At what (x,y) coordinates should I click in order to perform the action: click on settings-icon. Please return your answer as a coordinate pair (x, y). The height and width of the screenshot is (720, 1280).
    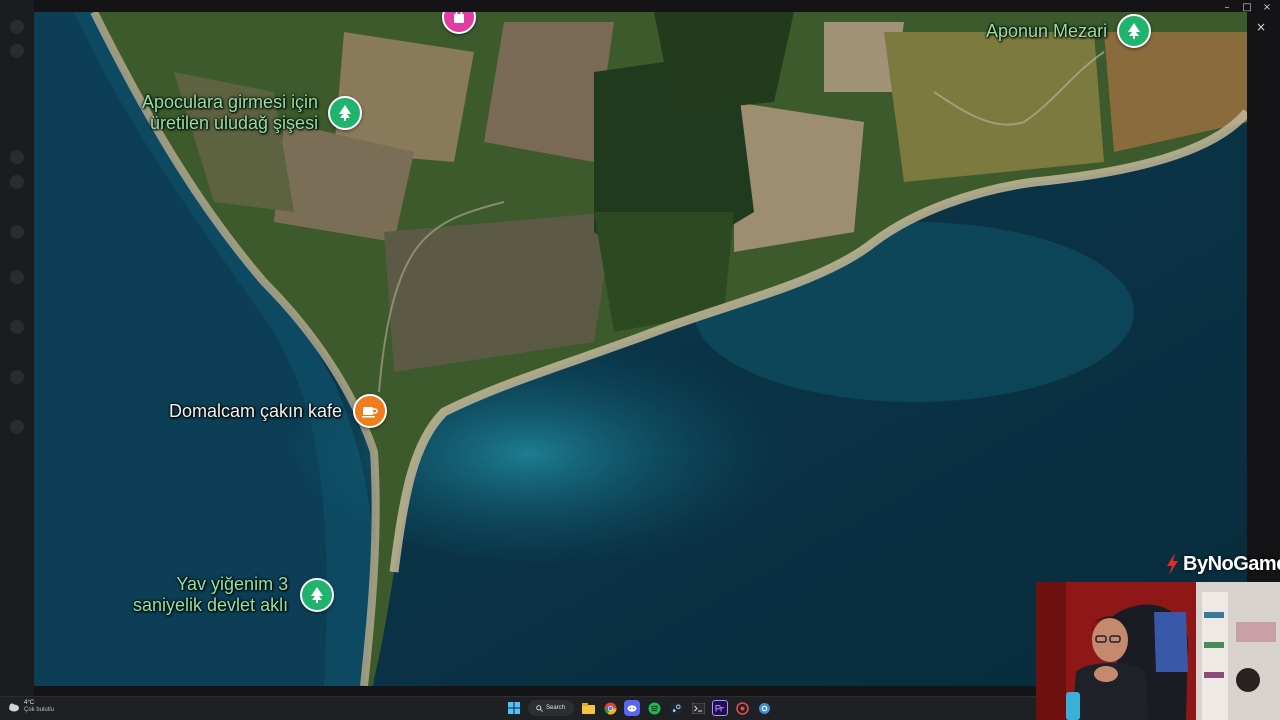
    Looking at the image, I should click on (764, 708).